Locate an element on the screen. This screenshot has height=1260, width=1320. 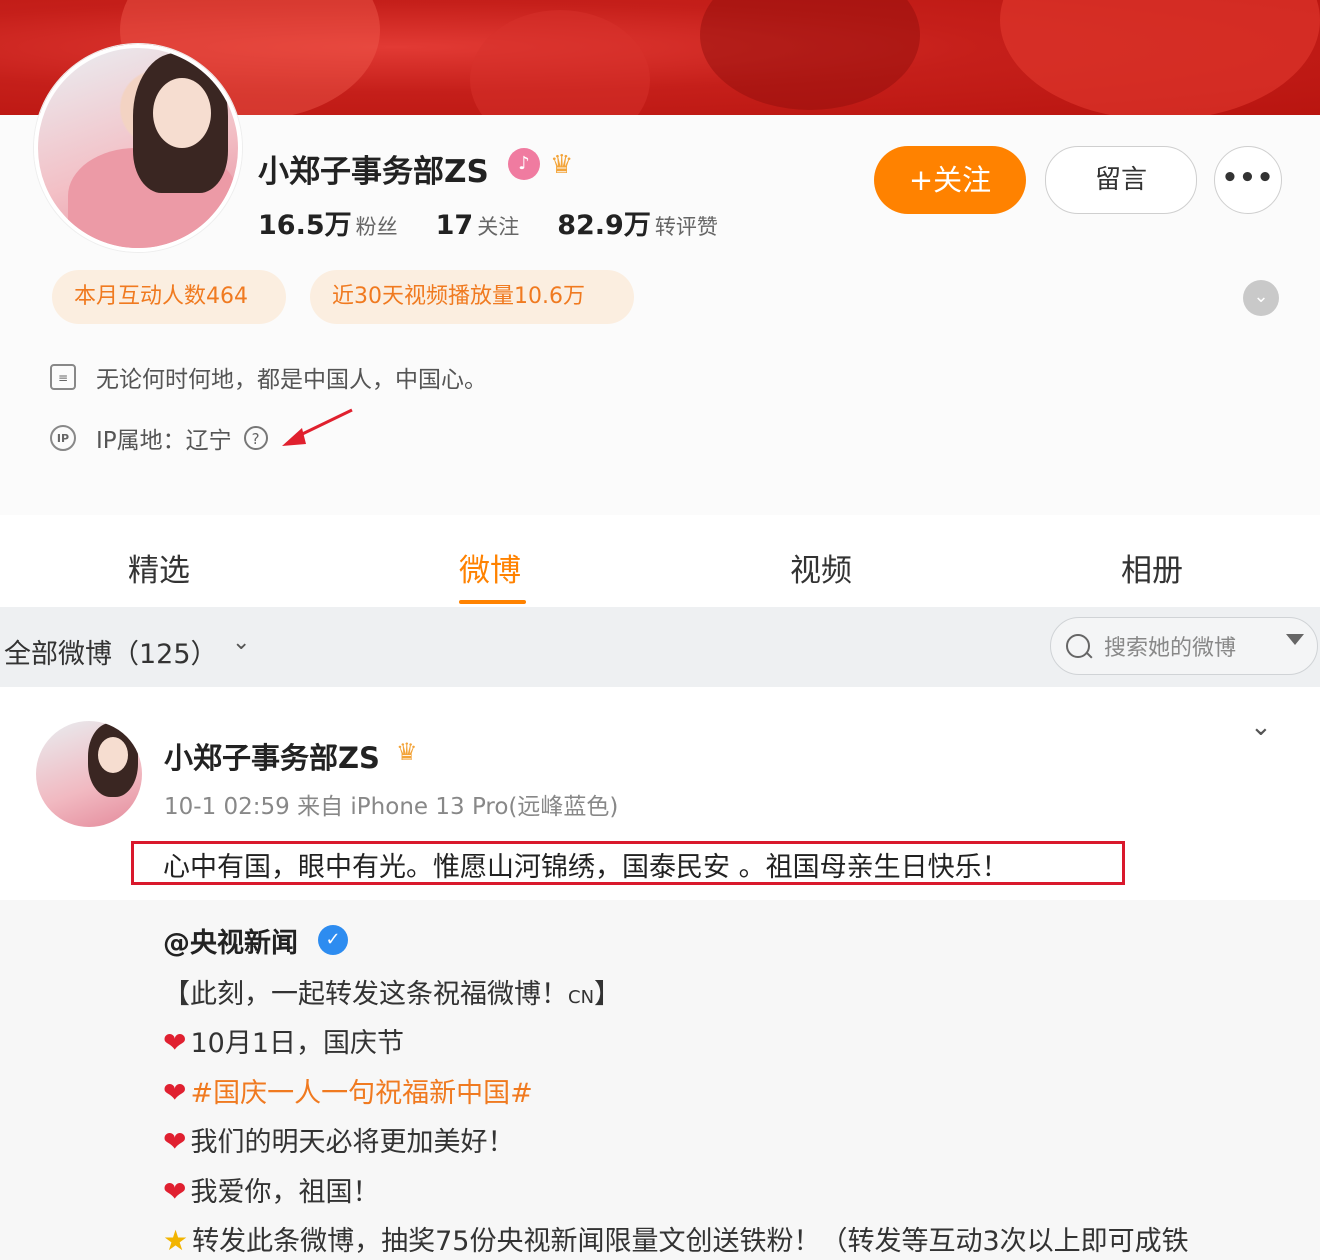
ip-icon: IP is located at coordinates (63, 438).